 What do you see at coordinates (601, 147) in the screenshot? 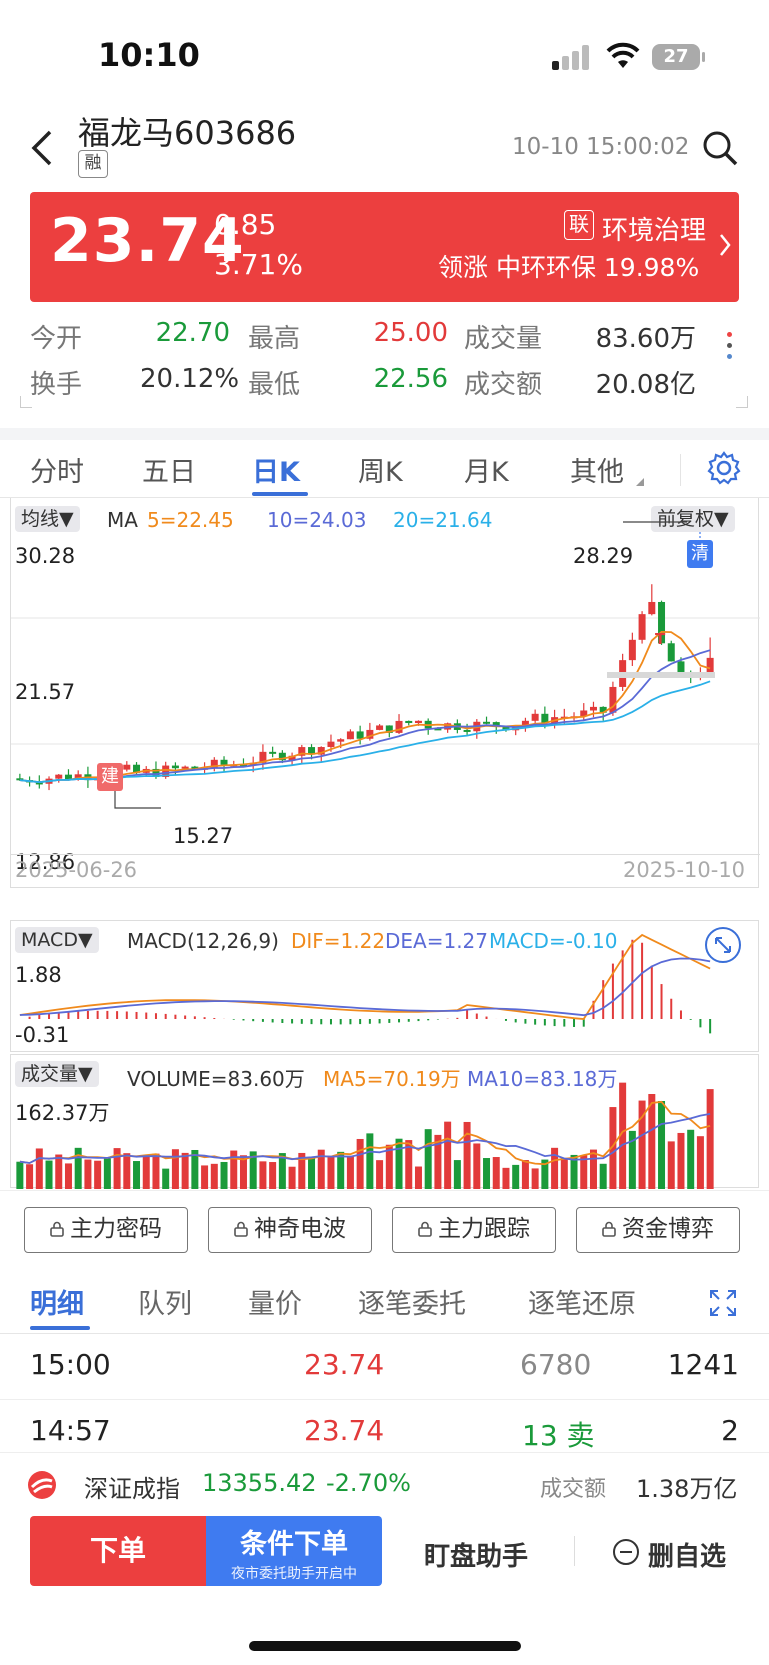
I see `quote-timestamp: 10-10 15:00:02` at bounding box center [601, 147].